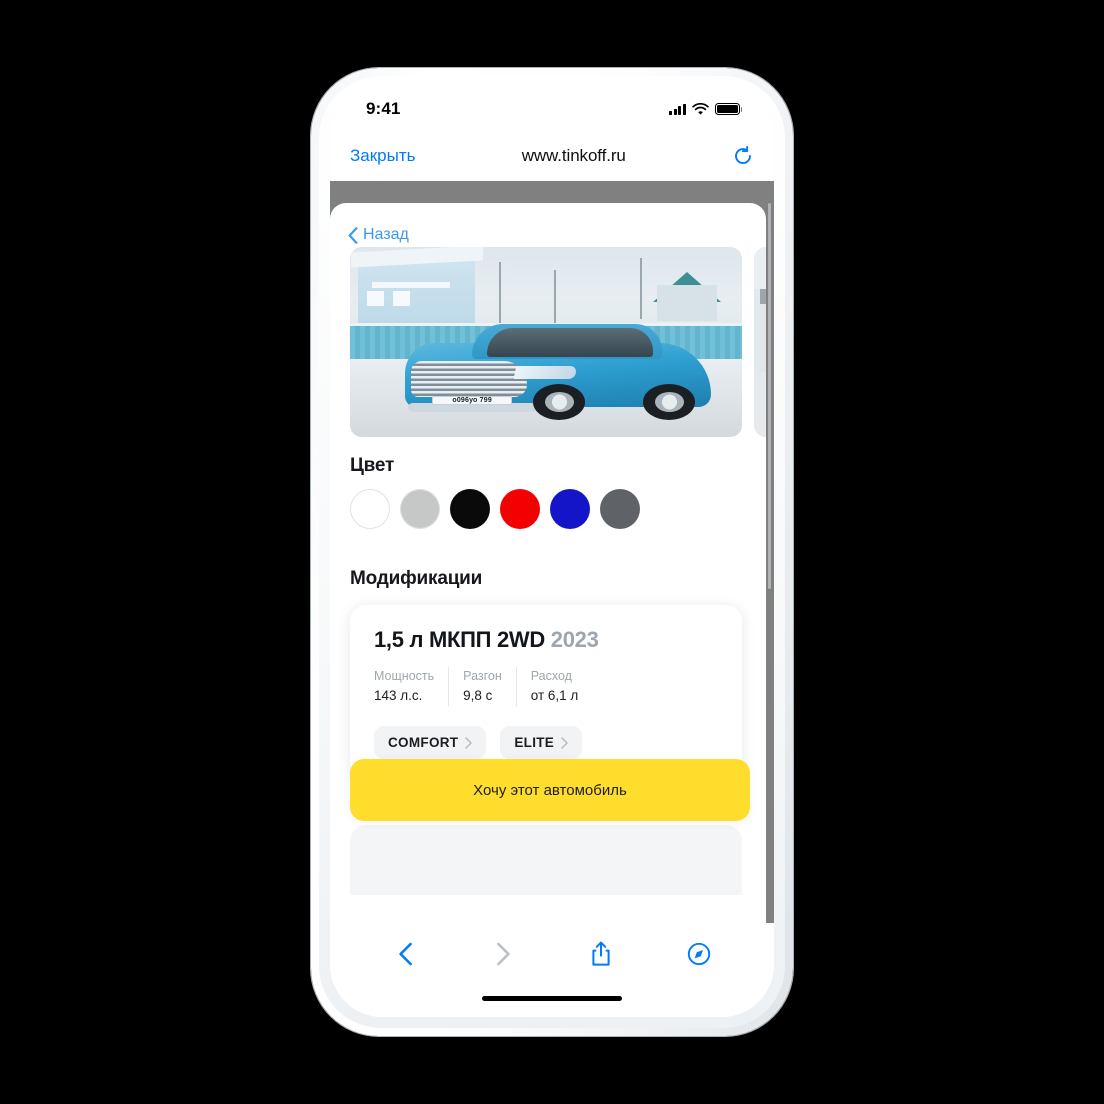 The height and width of the screenshot is (1104, 1104). I want to click on photo-gallery: о096уо 799, so click(548, 342).